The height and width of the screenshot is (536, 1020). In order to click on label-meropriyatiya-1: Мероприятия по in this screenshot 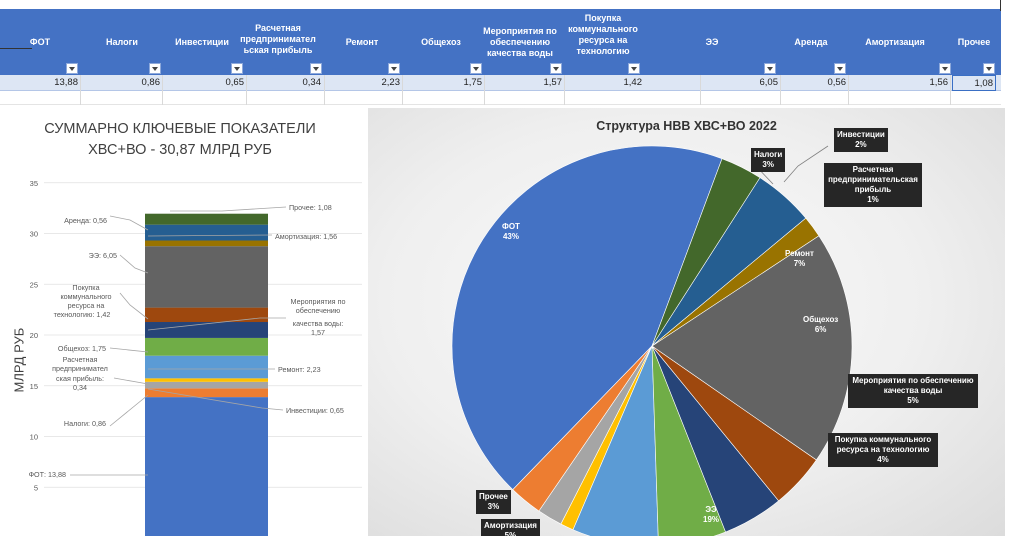, I will do `click(318, 301)`.